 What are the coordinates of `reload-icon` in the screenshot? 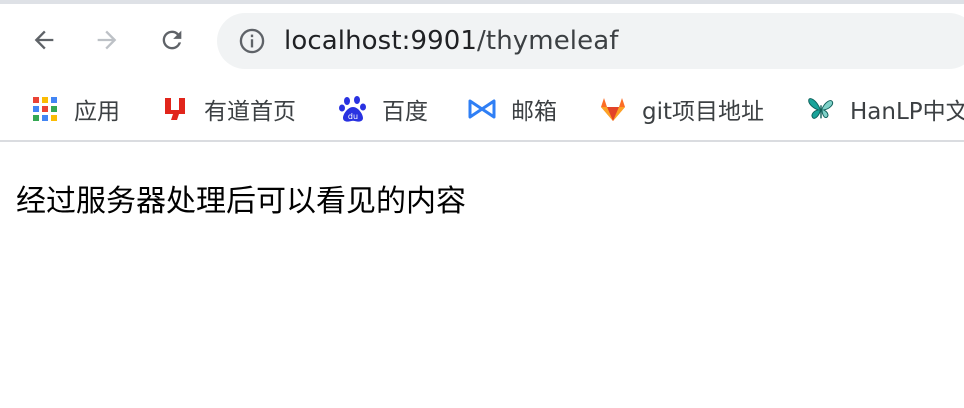 It's located at (172, 40).